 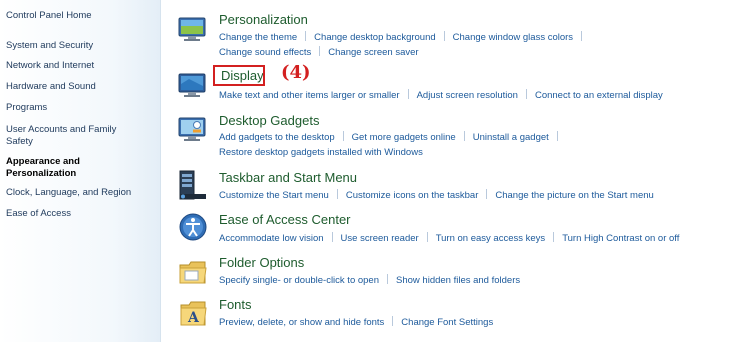 What do you see at coordinates (513, 37) in the screenshot?
I see `link-change-window-glass-colors: Change window glass colors` at bounding box center [513, 37].